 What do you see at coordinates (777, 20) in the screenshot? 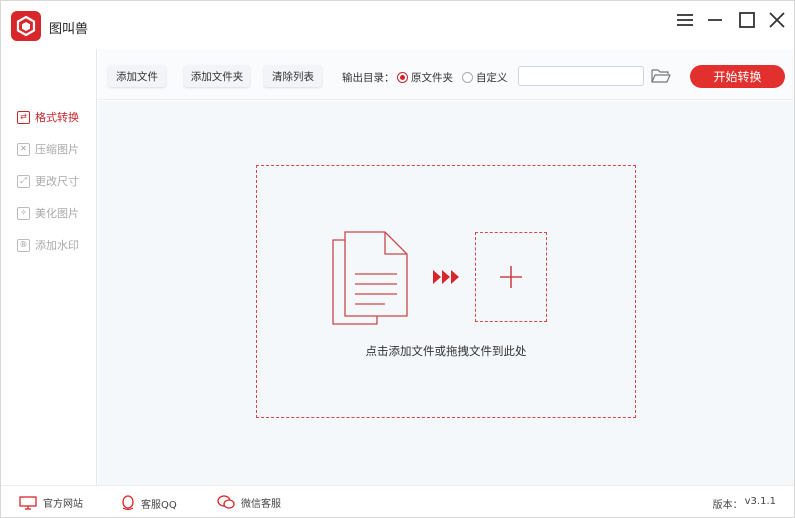
I see `close-icon` at bounding box center [777, 20].